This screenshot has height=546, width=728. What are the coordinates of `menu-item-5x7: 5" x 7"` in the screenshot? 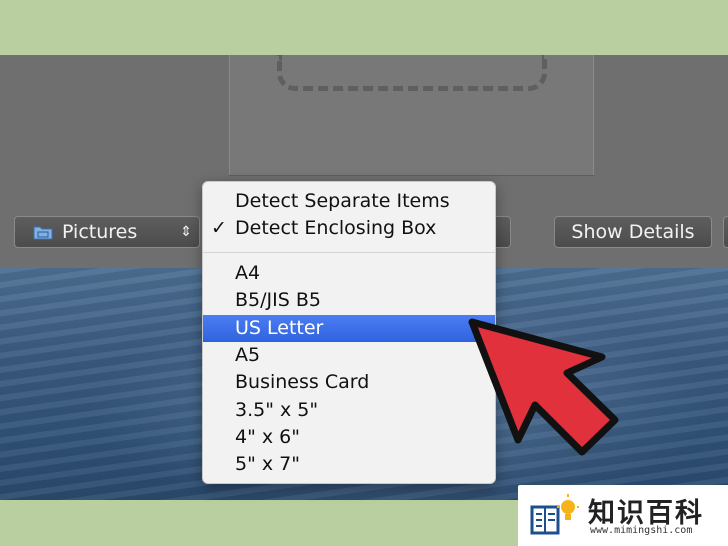 It's located at (349, 464).